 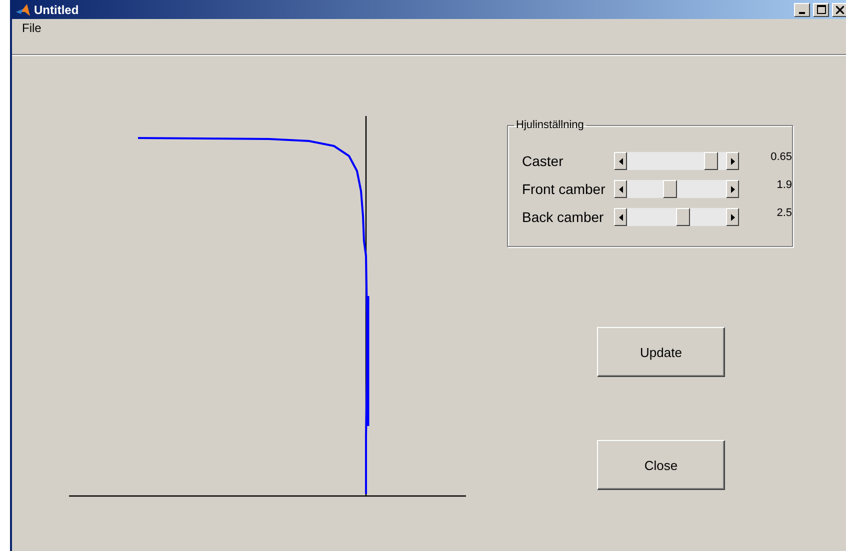 What do you see at coordinates (550, 125) in the screenshot?
I see `group-title: Hjulinställning` at bounding box center [550, 125].